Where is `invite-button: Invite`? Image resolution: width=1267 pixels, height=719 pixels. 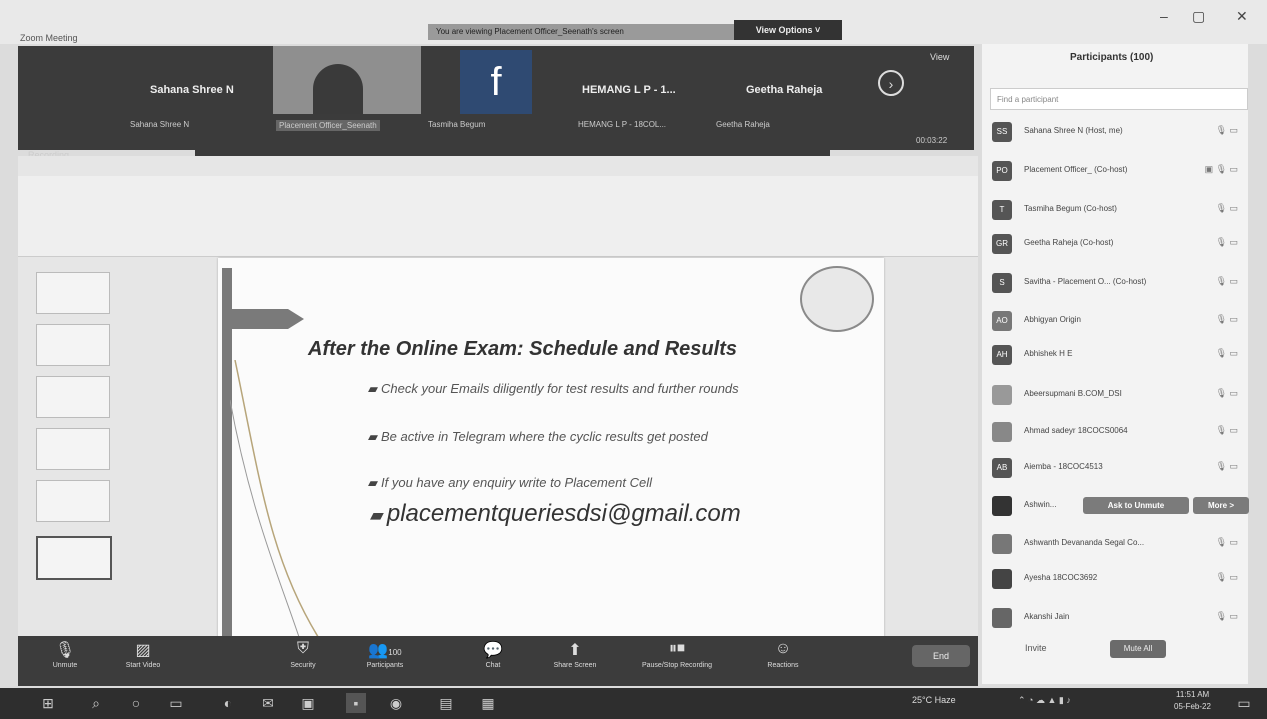 invite-button: Invite is located at coordinates (1036, 648).